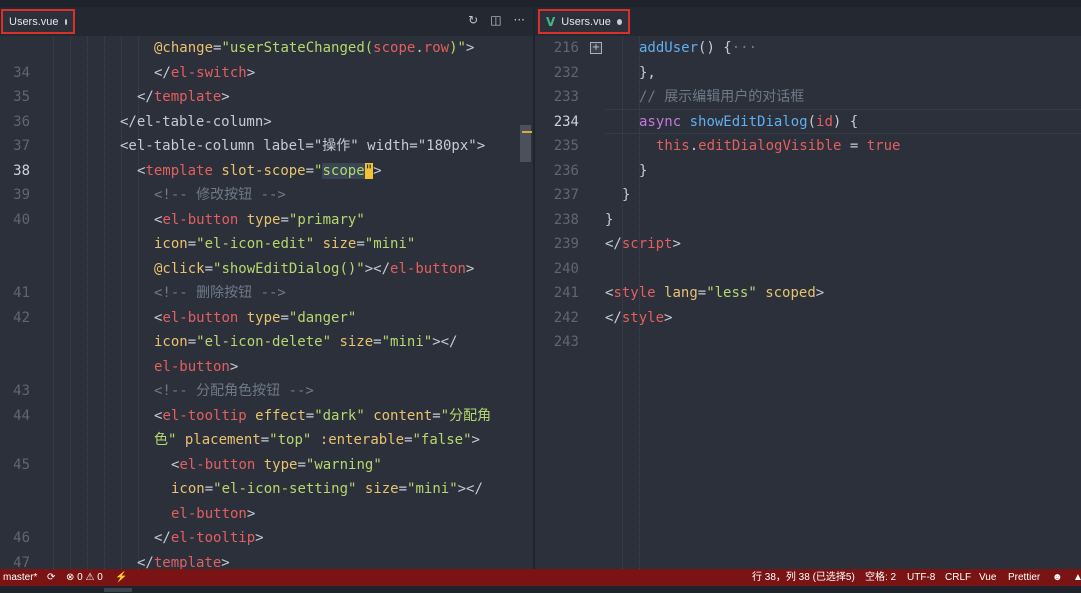 This screenshot has width=1081, height=593. I want to click on open-changes-icon: ↻, so click(473, 20).